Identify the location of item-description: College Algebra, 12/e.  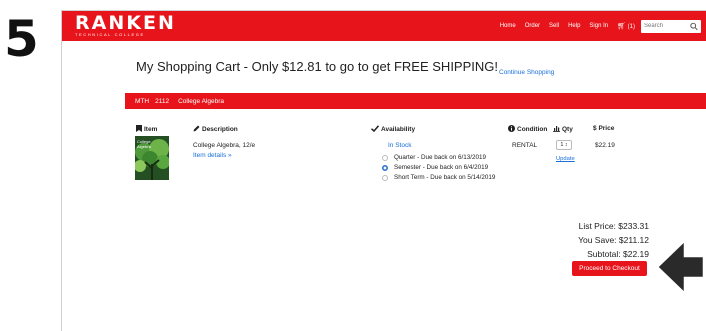
(224, 145).